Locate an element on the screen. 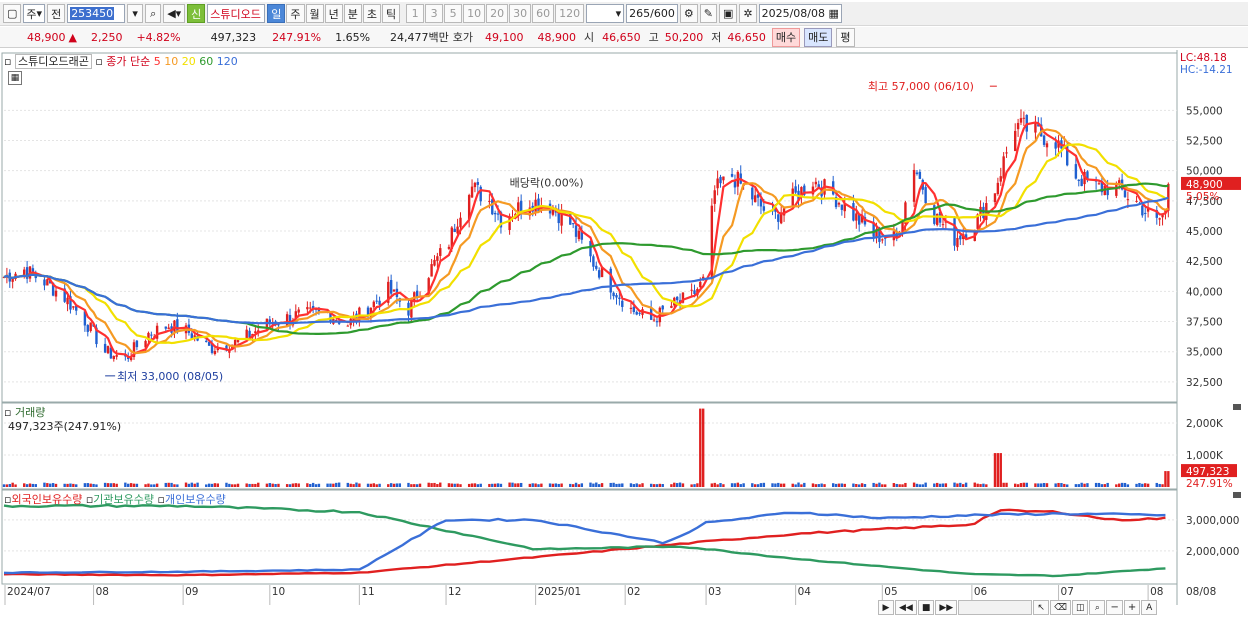 Image resolution: width=1248 pixels, height=621 pixels. interval-buttons: 1 3 5 10 20 30 60 120 is located at coordinates (495, 13).